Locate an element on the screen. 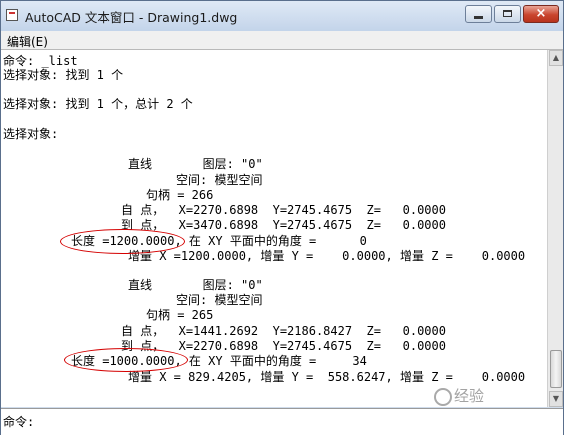 This screenshot has height=435, width=564. close-button: × is located at coordinates (541, 14).